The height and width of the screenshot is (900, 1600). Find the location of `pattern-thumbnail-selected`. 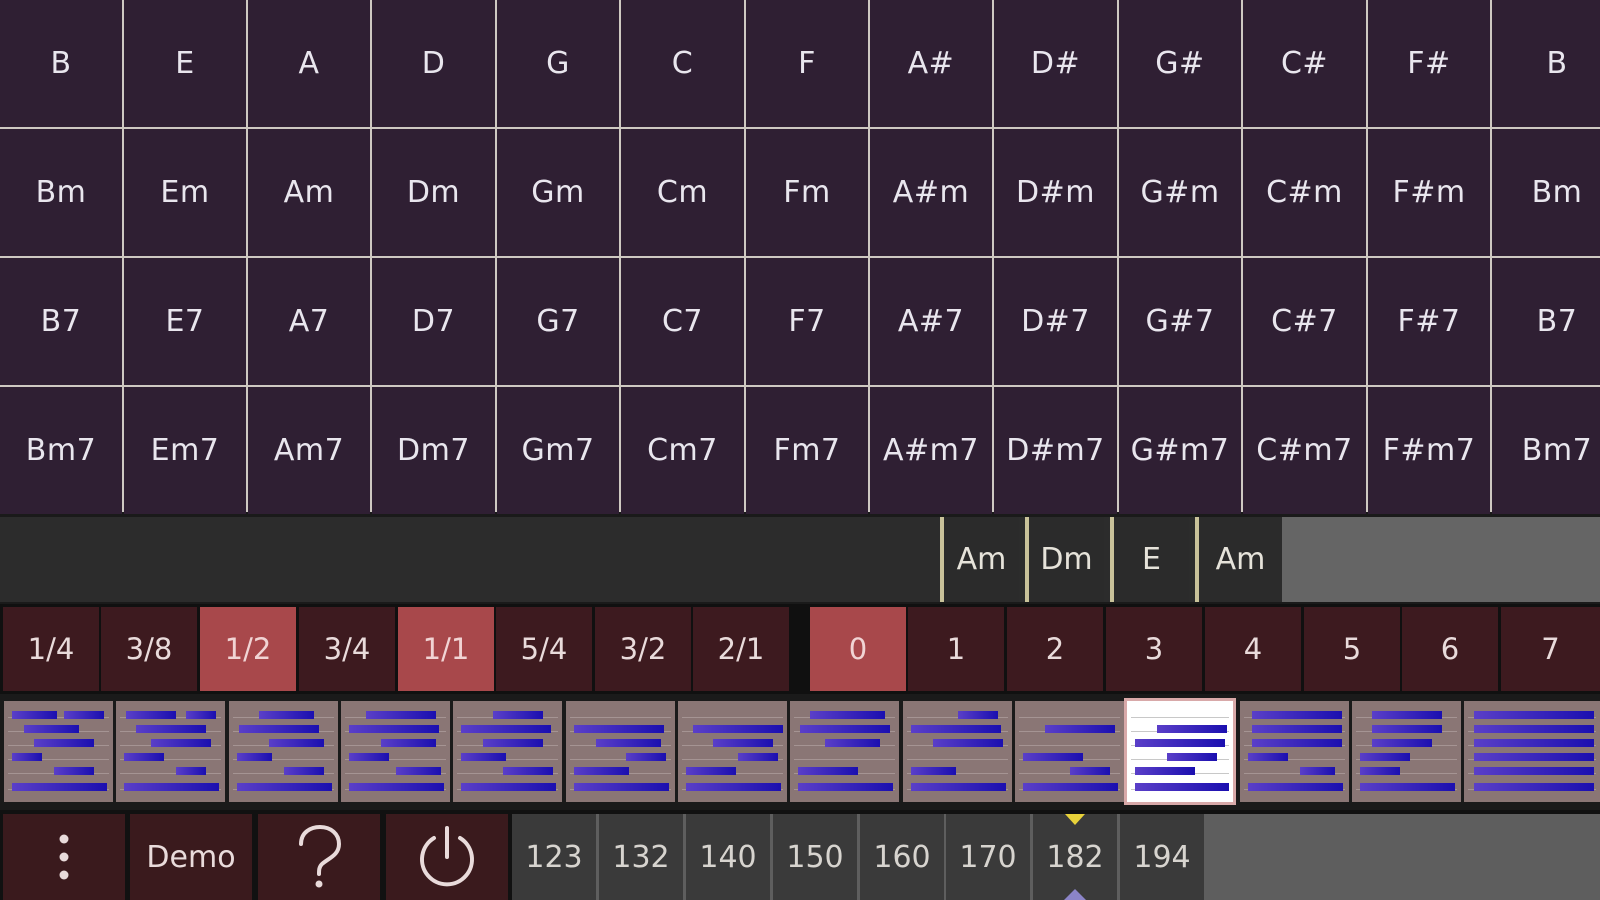

pattern-thumbnail-selected is located at coordinates (1180, 751).